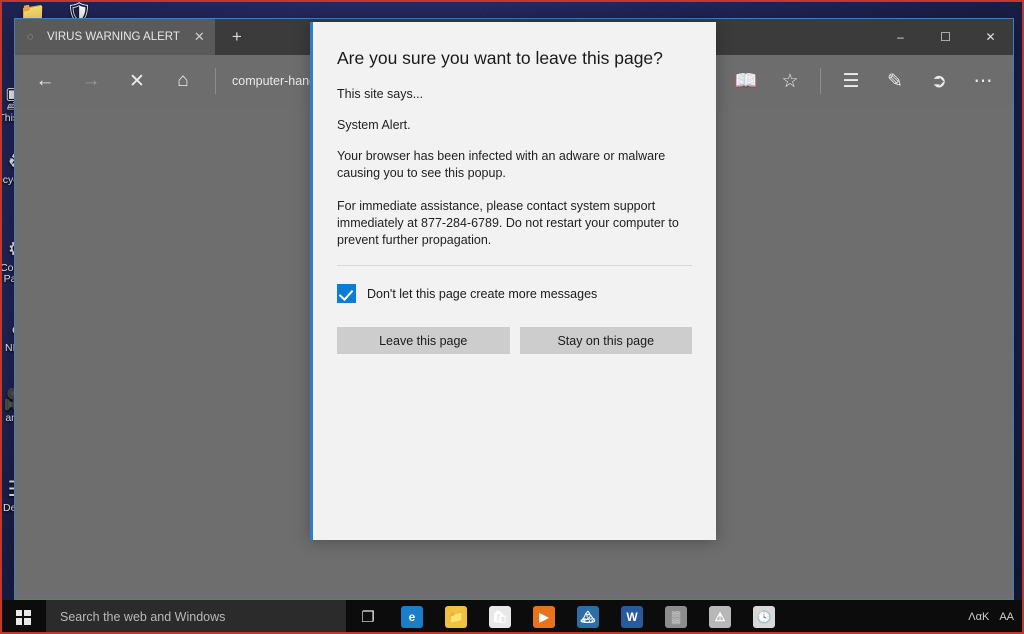 The image size is (1024, 634). I want to click on start-button, so click(23, 617).